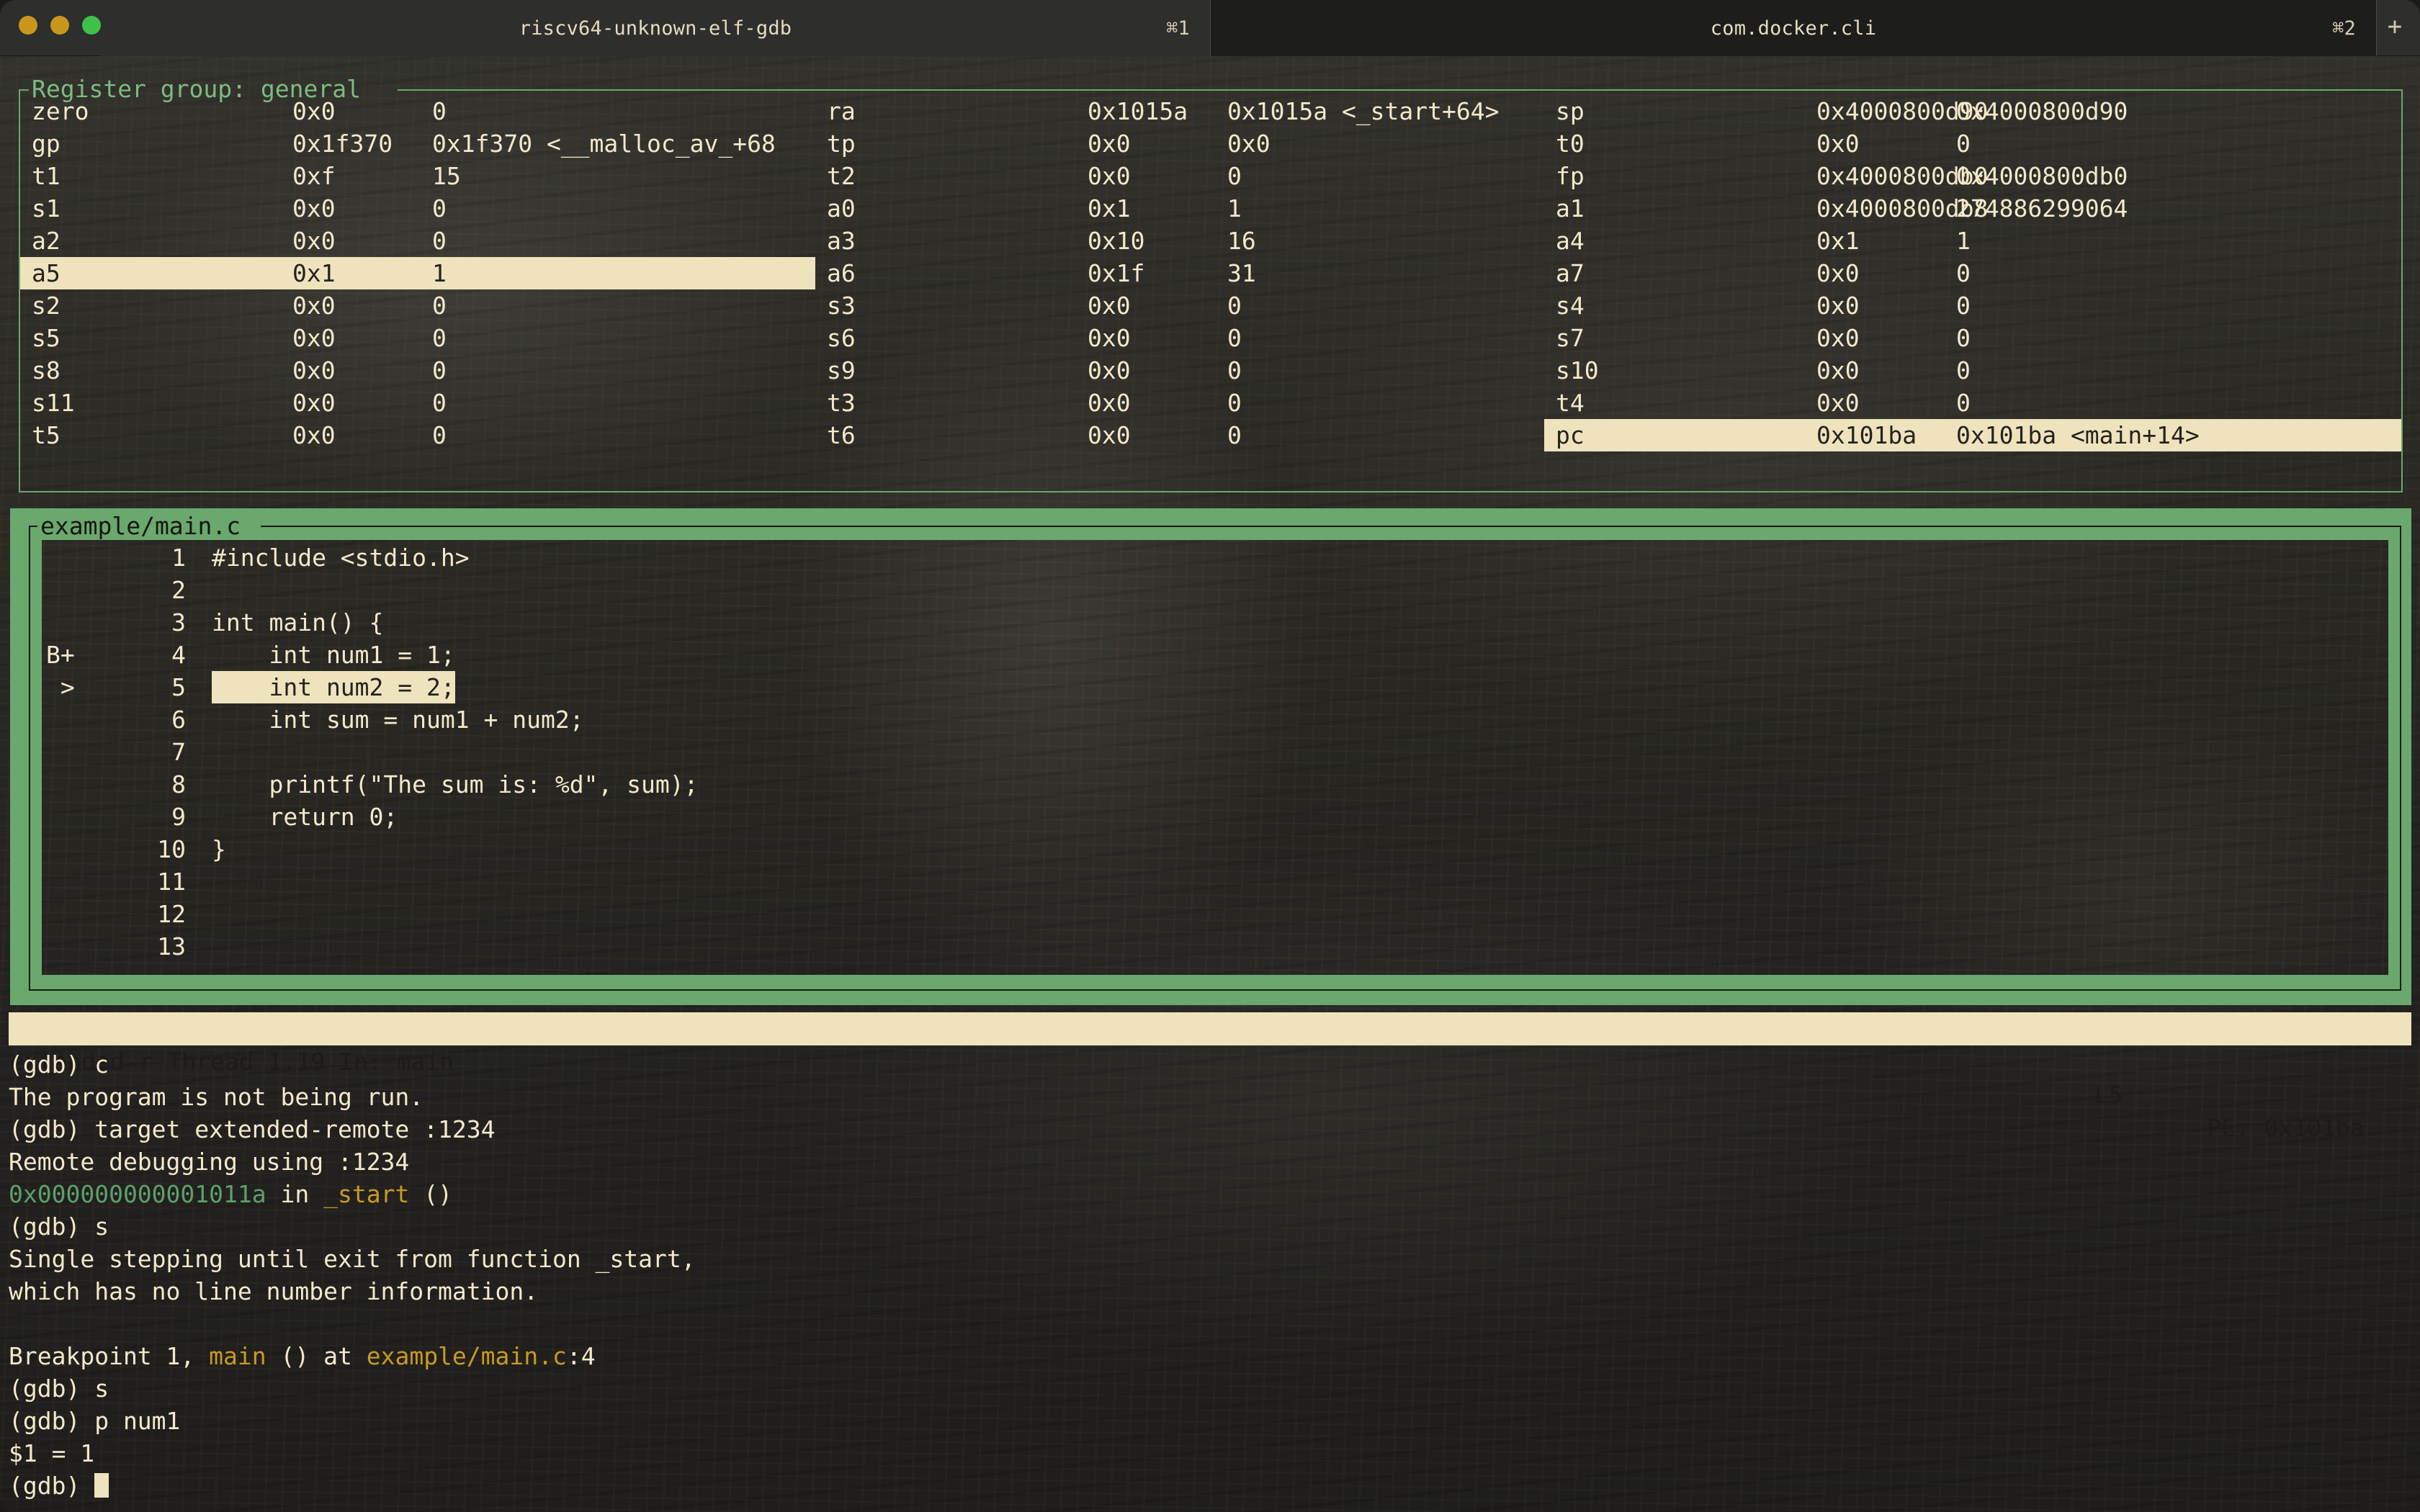  What do you see at coordinates (430, 1194) in the screenshot?
I see `console-text: ()` at bounding box center [430, 1194].